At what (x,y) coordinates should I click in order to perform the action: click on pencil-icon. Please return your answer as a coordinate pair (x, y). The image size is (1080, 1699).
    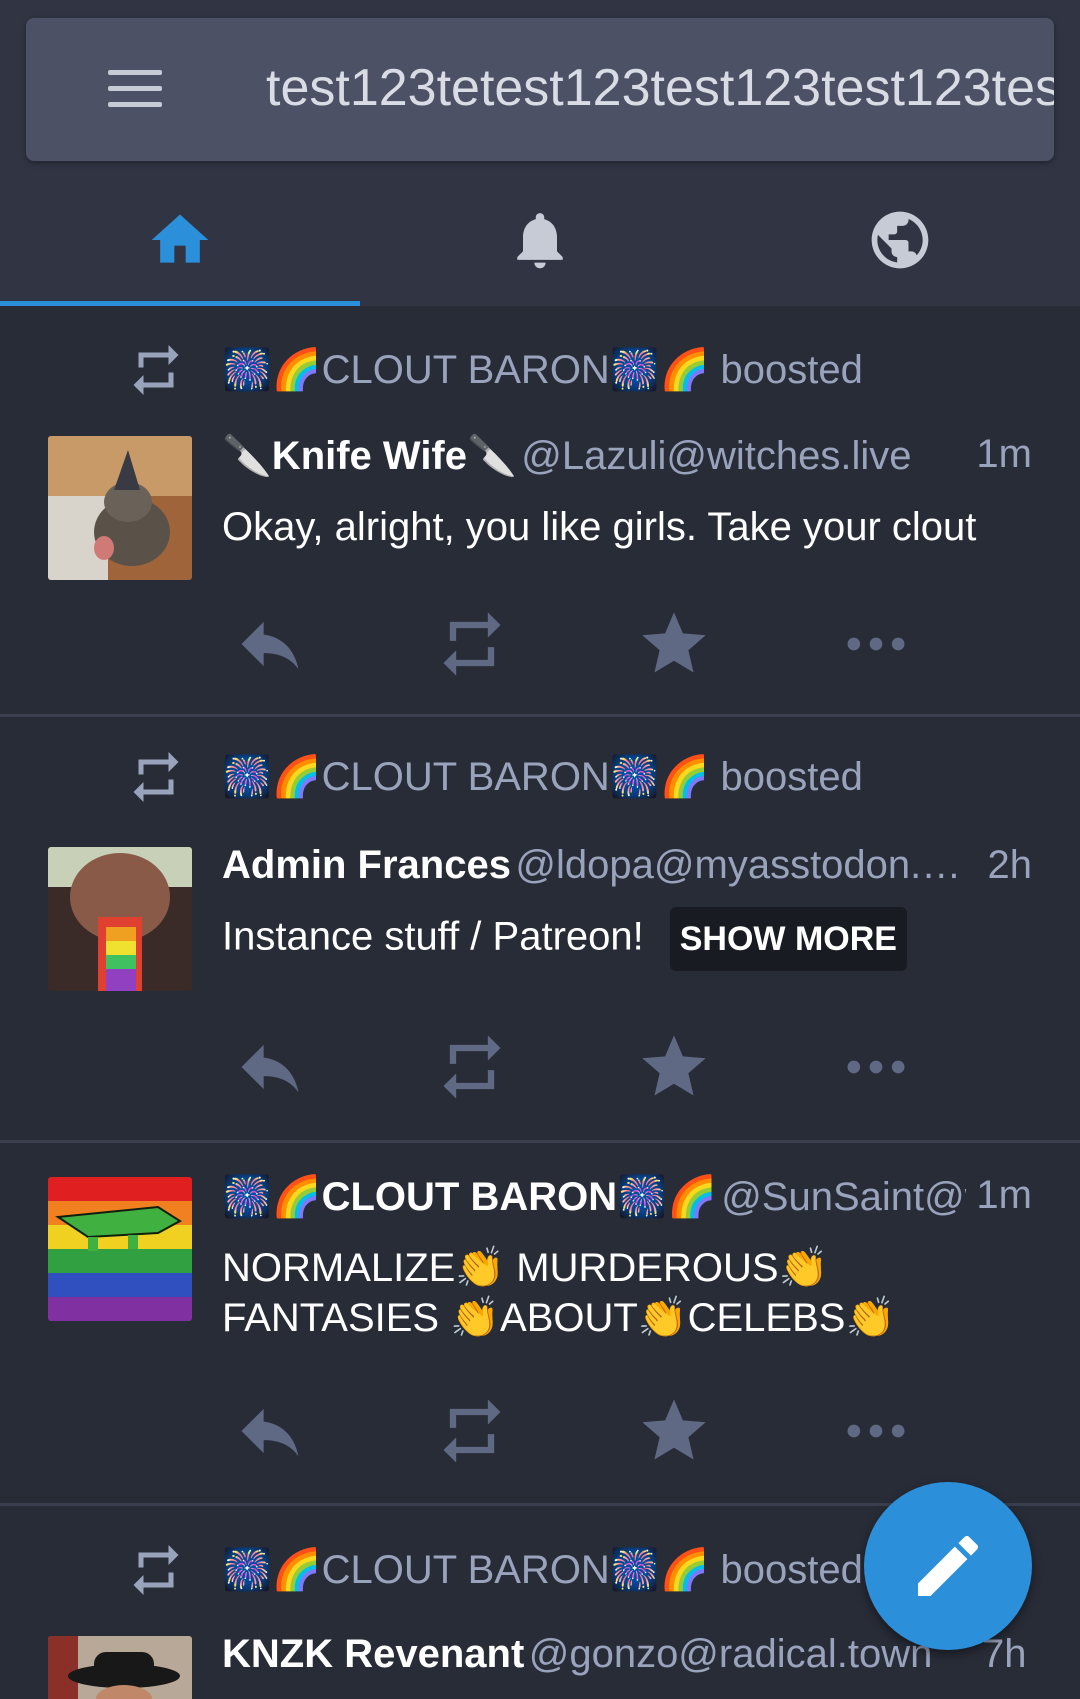
    Looking at the image, I should click on (948, 1565).